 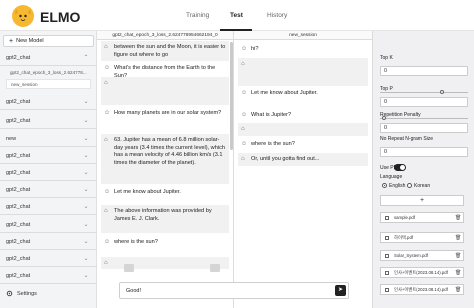 I want to click on tab-test: Test, so click(x=236, y=15).